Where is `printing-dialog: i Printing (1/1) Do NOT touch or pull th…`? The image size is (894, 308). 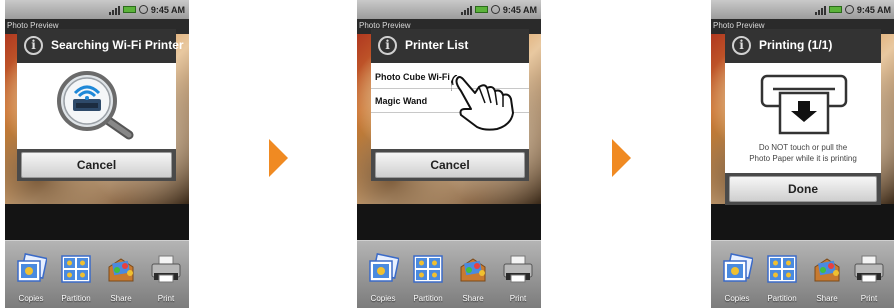
printing-dialog: i Printing (1/1) Do NOT touch or pull th… is located at coordinates (803, 117).